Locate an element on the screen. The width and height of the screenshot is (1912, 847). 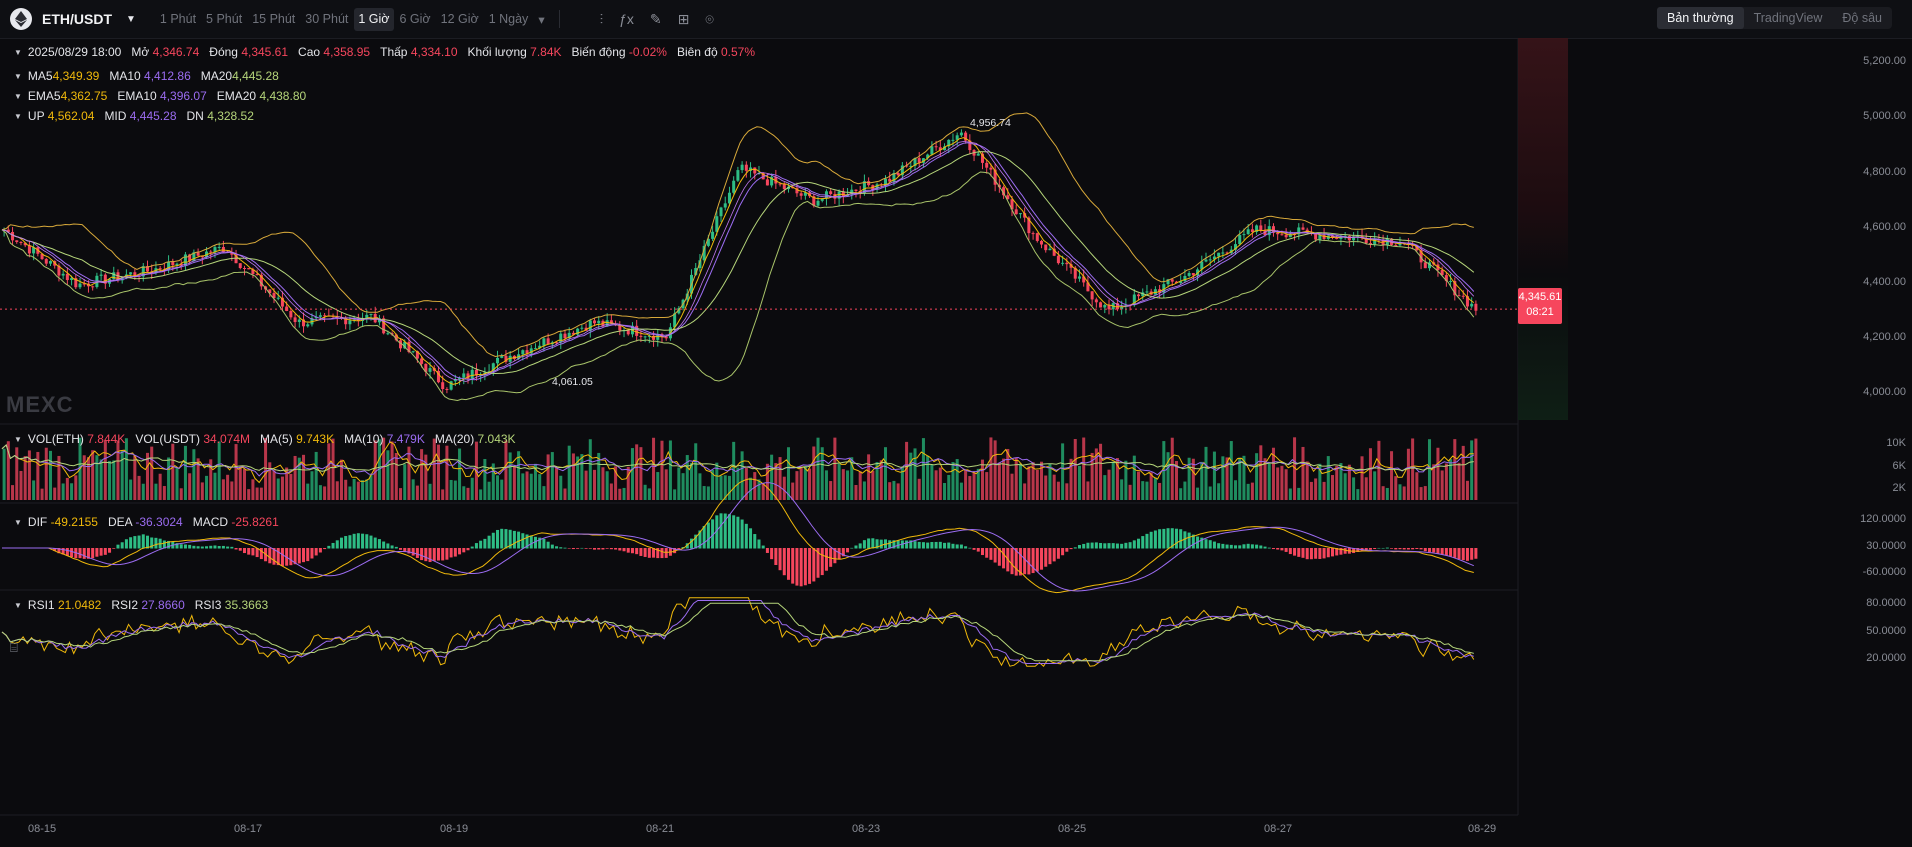
time-tick: 08-21 is located at coordinates (660, 829).